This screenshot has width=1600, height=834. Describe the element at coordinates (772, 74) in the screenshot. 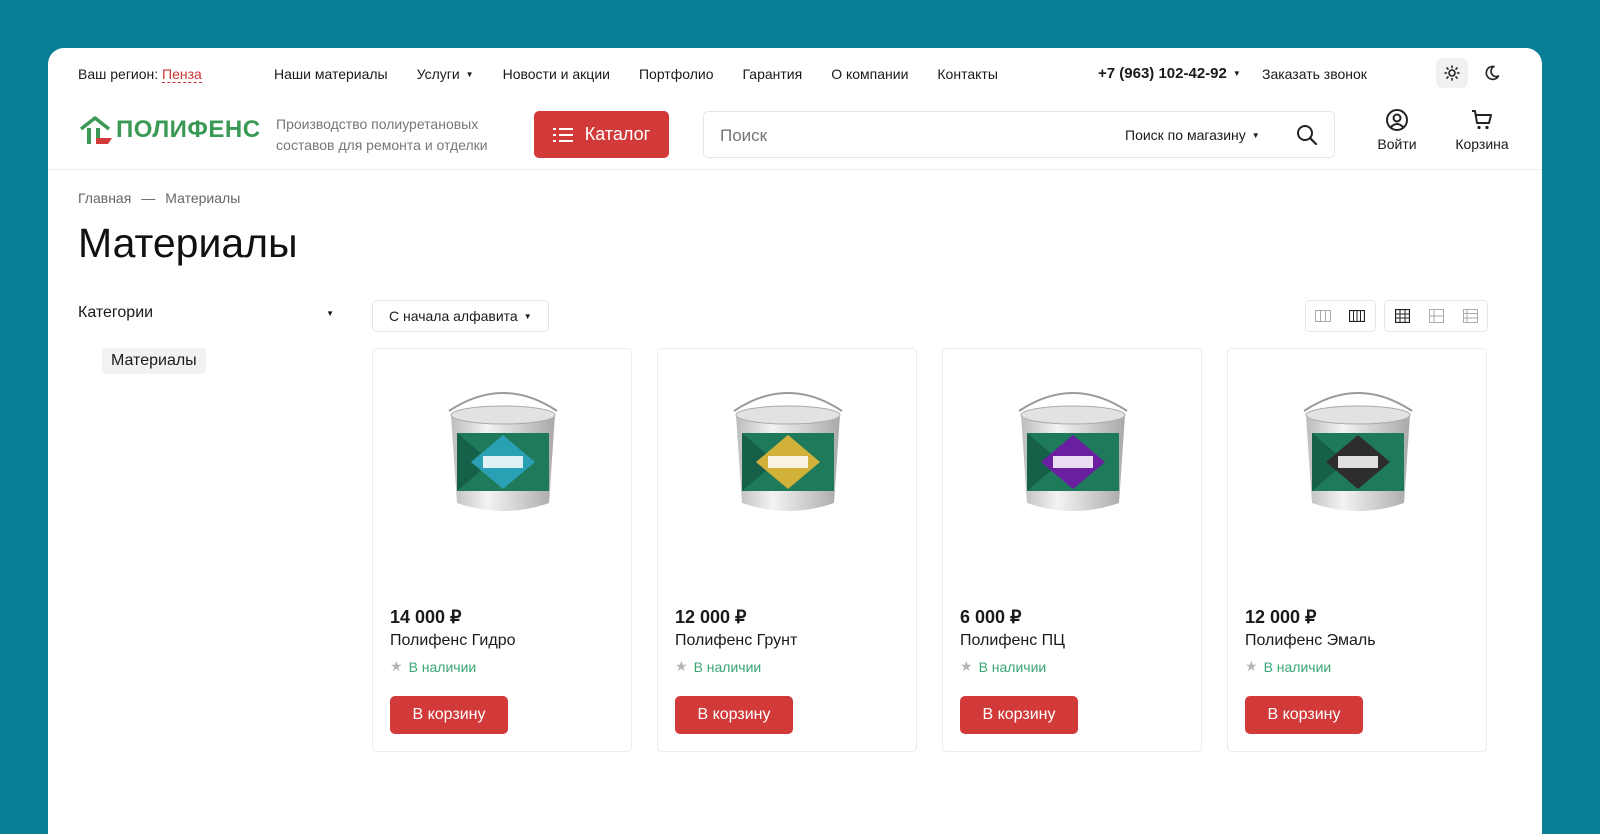

I see `nav-warranty: Гарантия` at that location.